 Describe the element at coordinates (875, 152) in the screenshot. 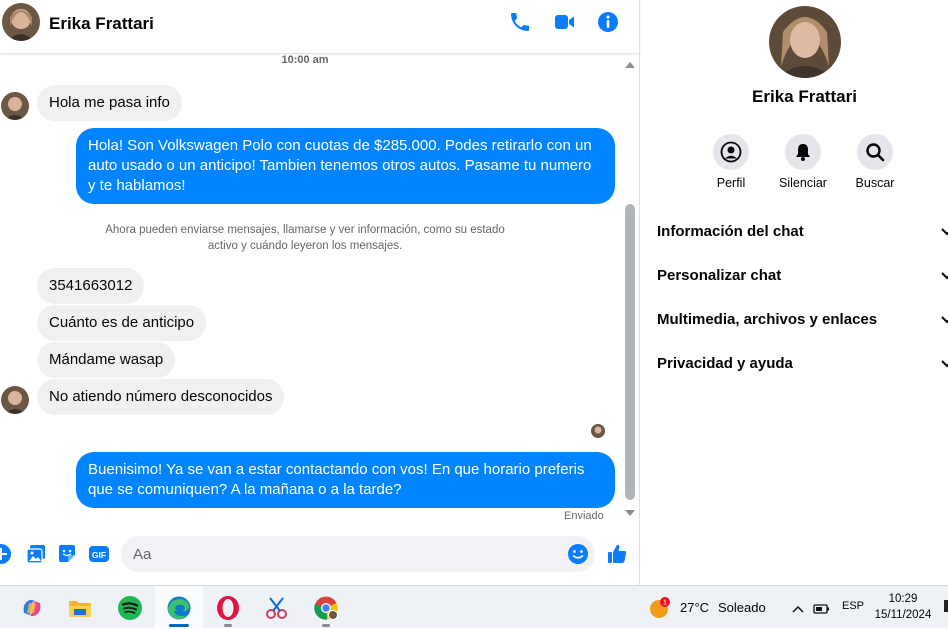

I see `search-icon` at that location.